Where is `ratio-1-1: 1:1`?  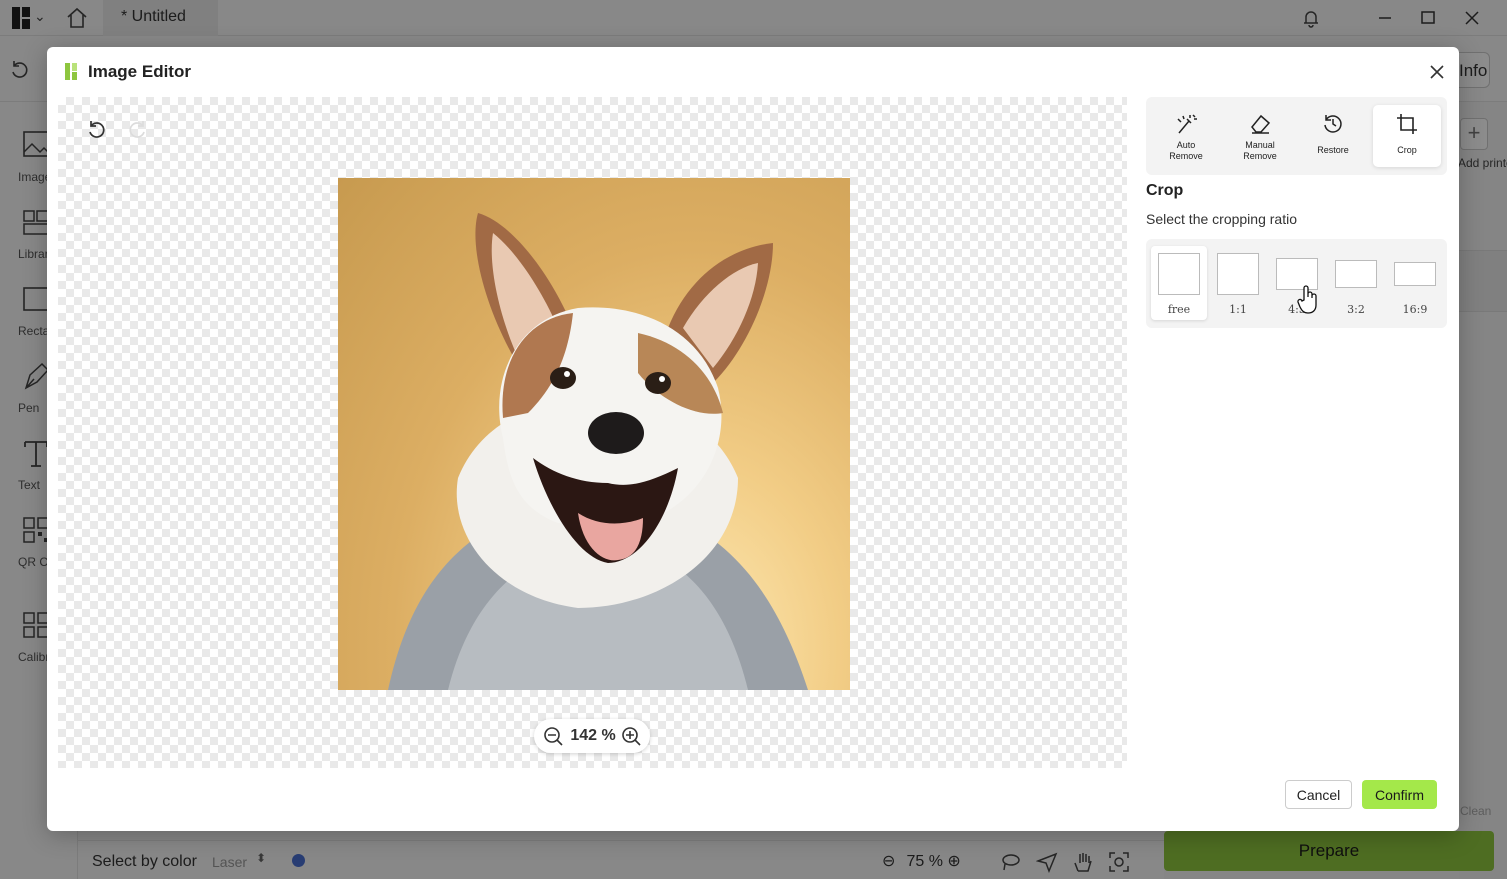
ratio-1-1: 1:1 is located at coordinates (1238, 283).